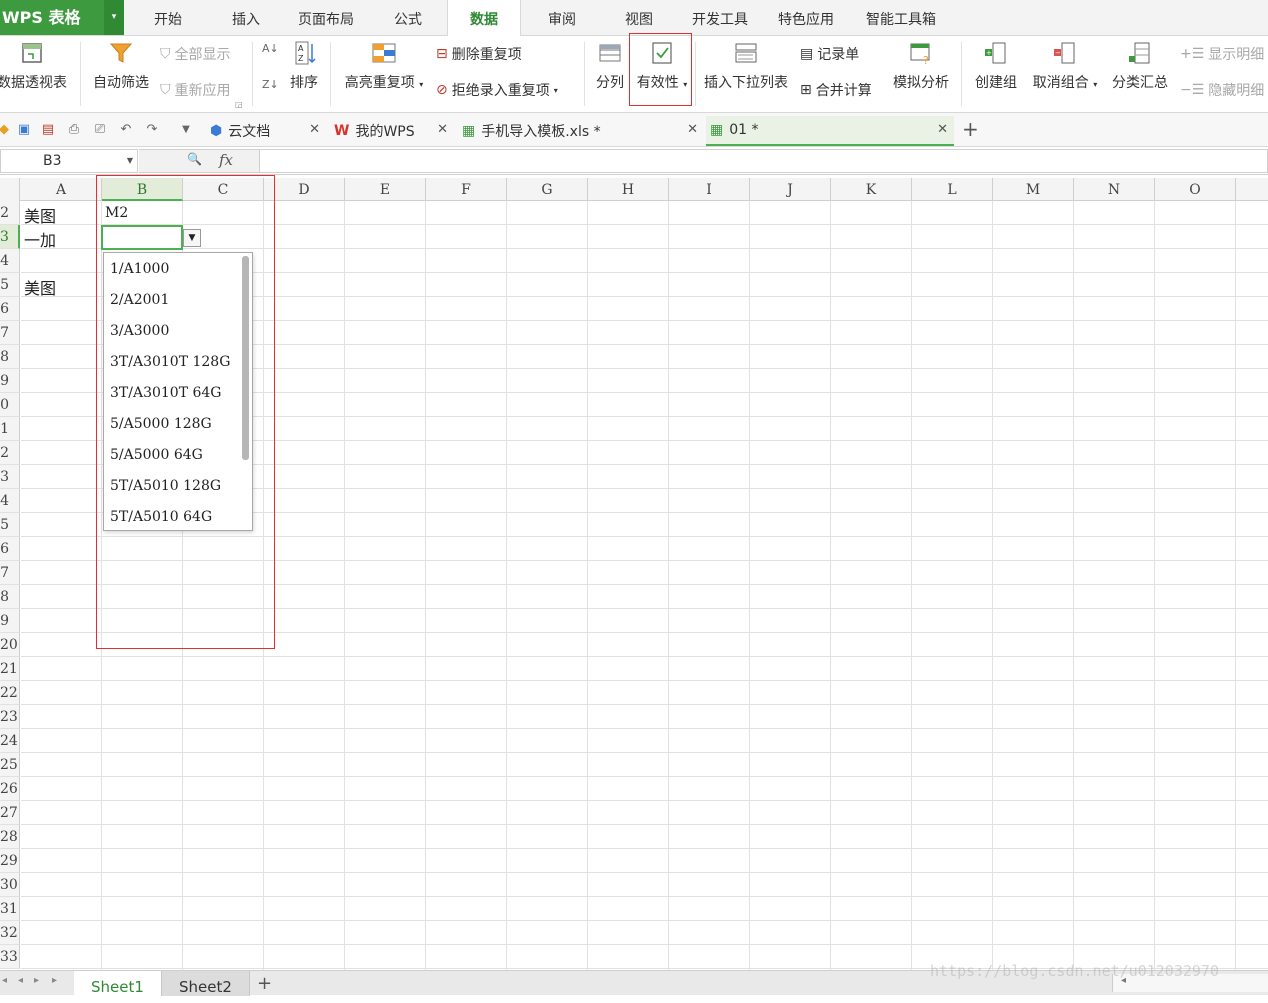 The image size is (1268, 1003). I want to click on cell-A3: 一加, so click(40, 239).